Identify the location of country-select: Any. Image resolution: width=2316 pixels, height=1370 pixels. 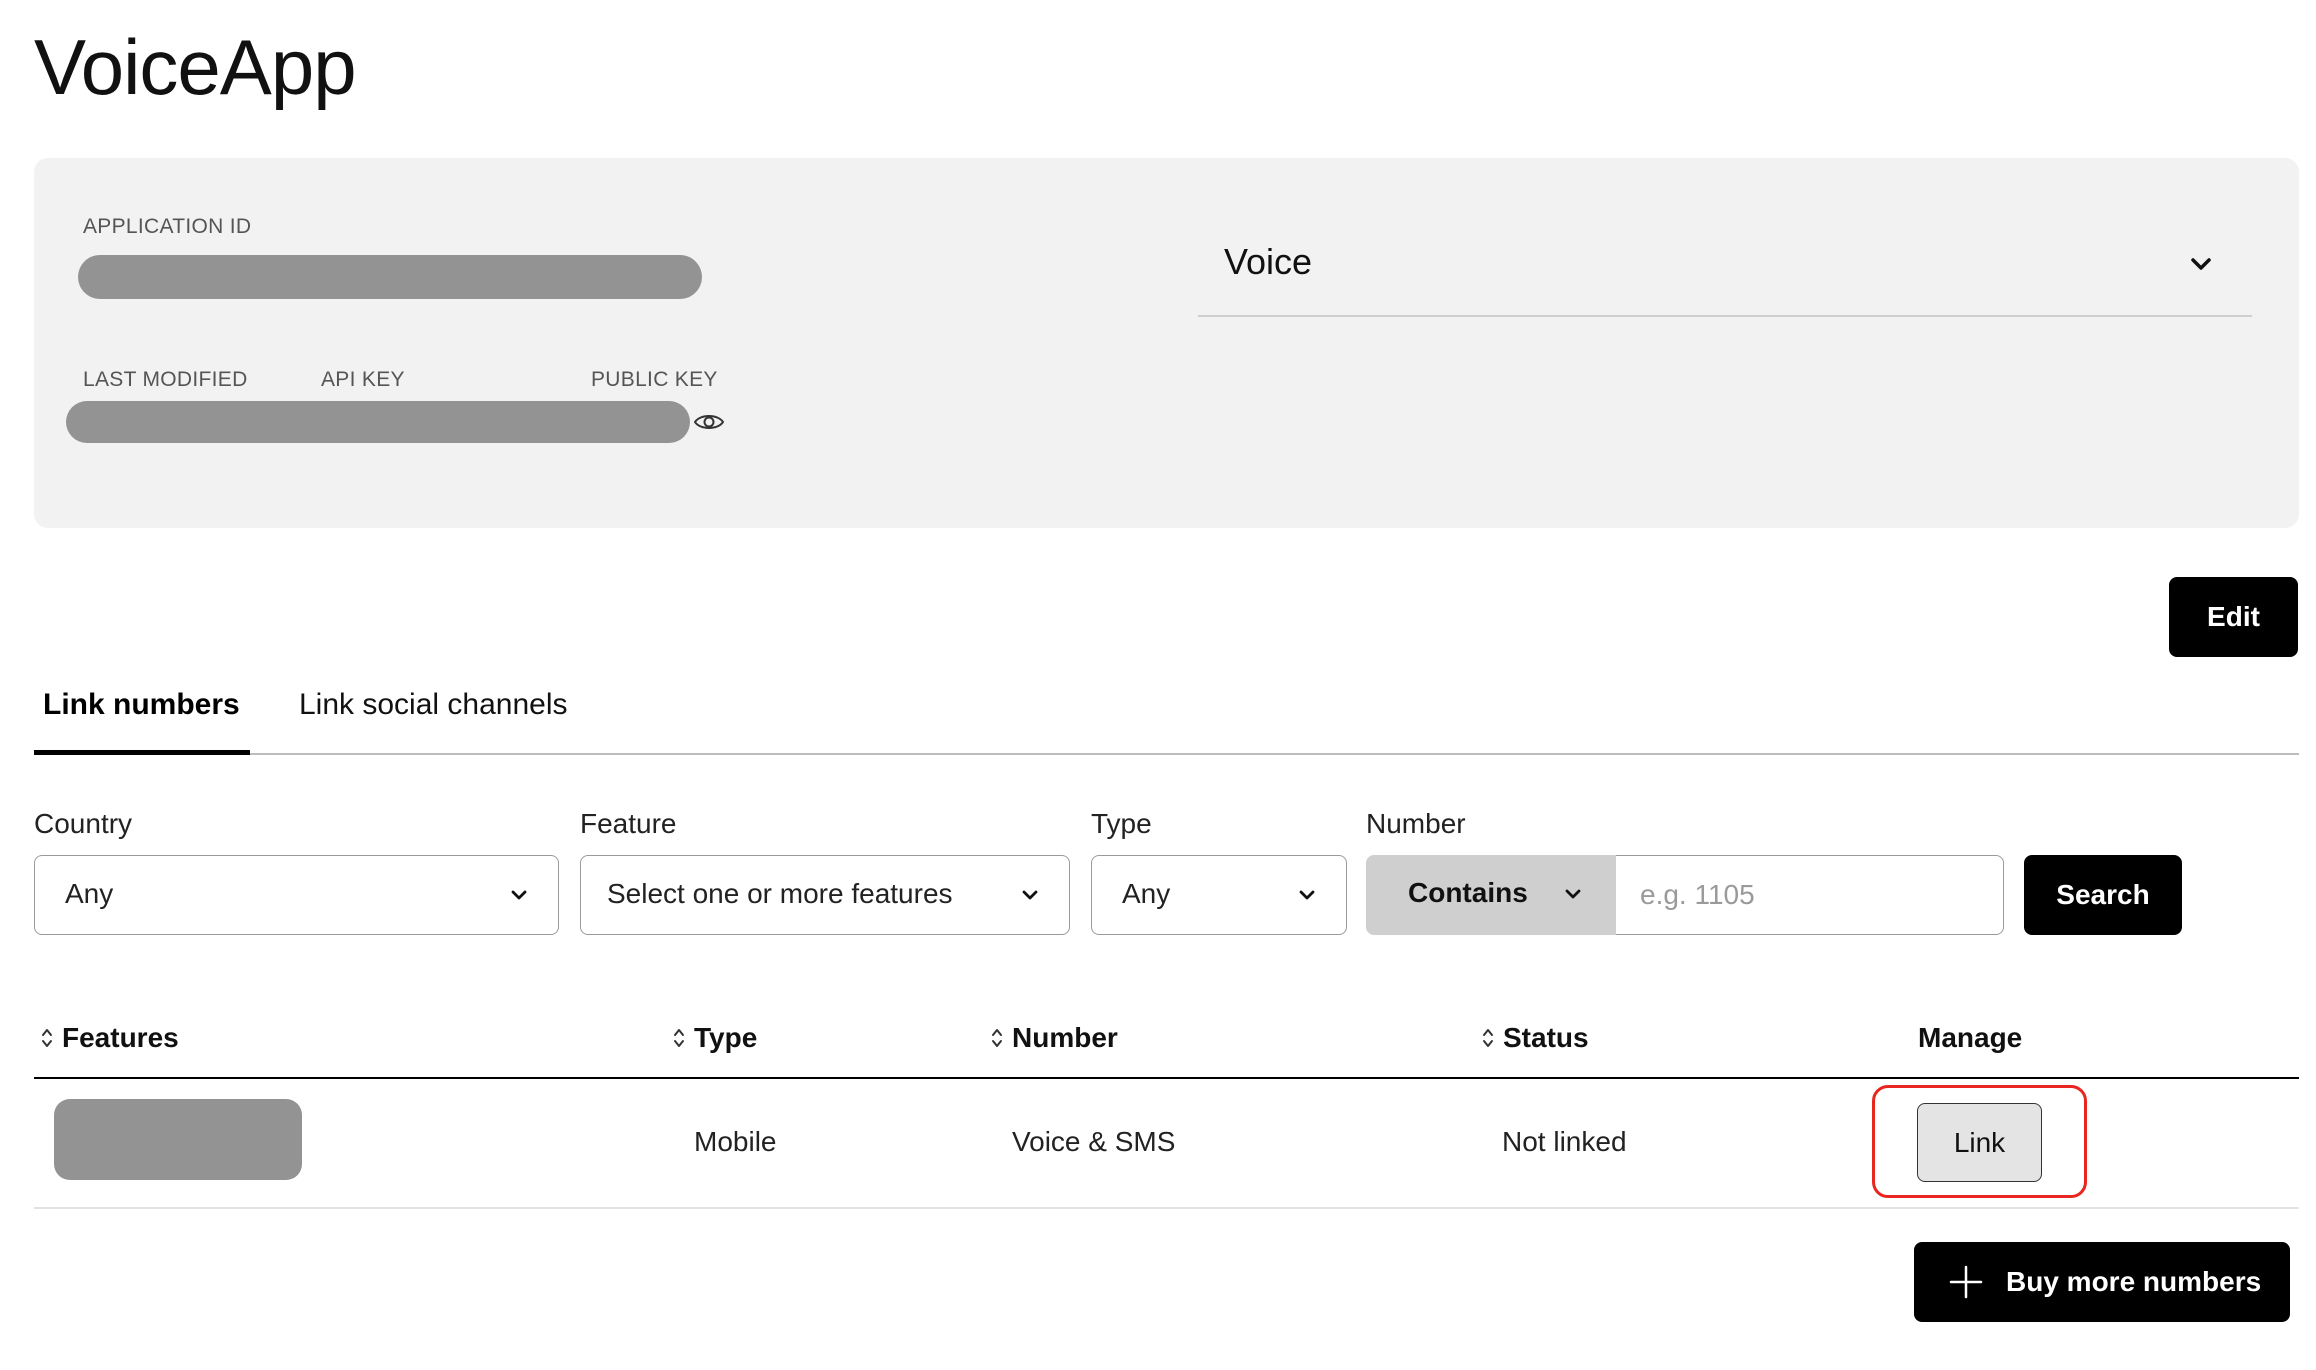
(296, 895).